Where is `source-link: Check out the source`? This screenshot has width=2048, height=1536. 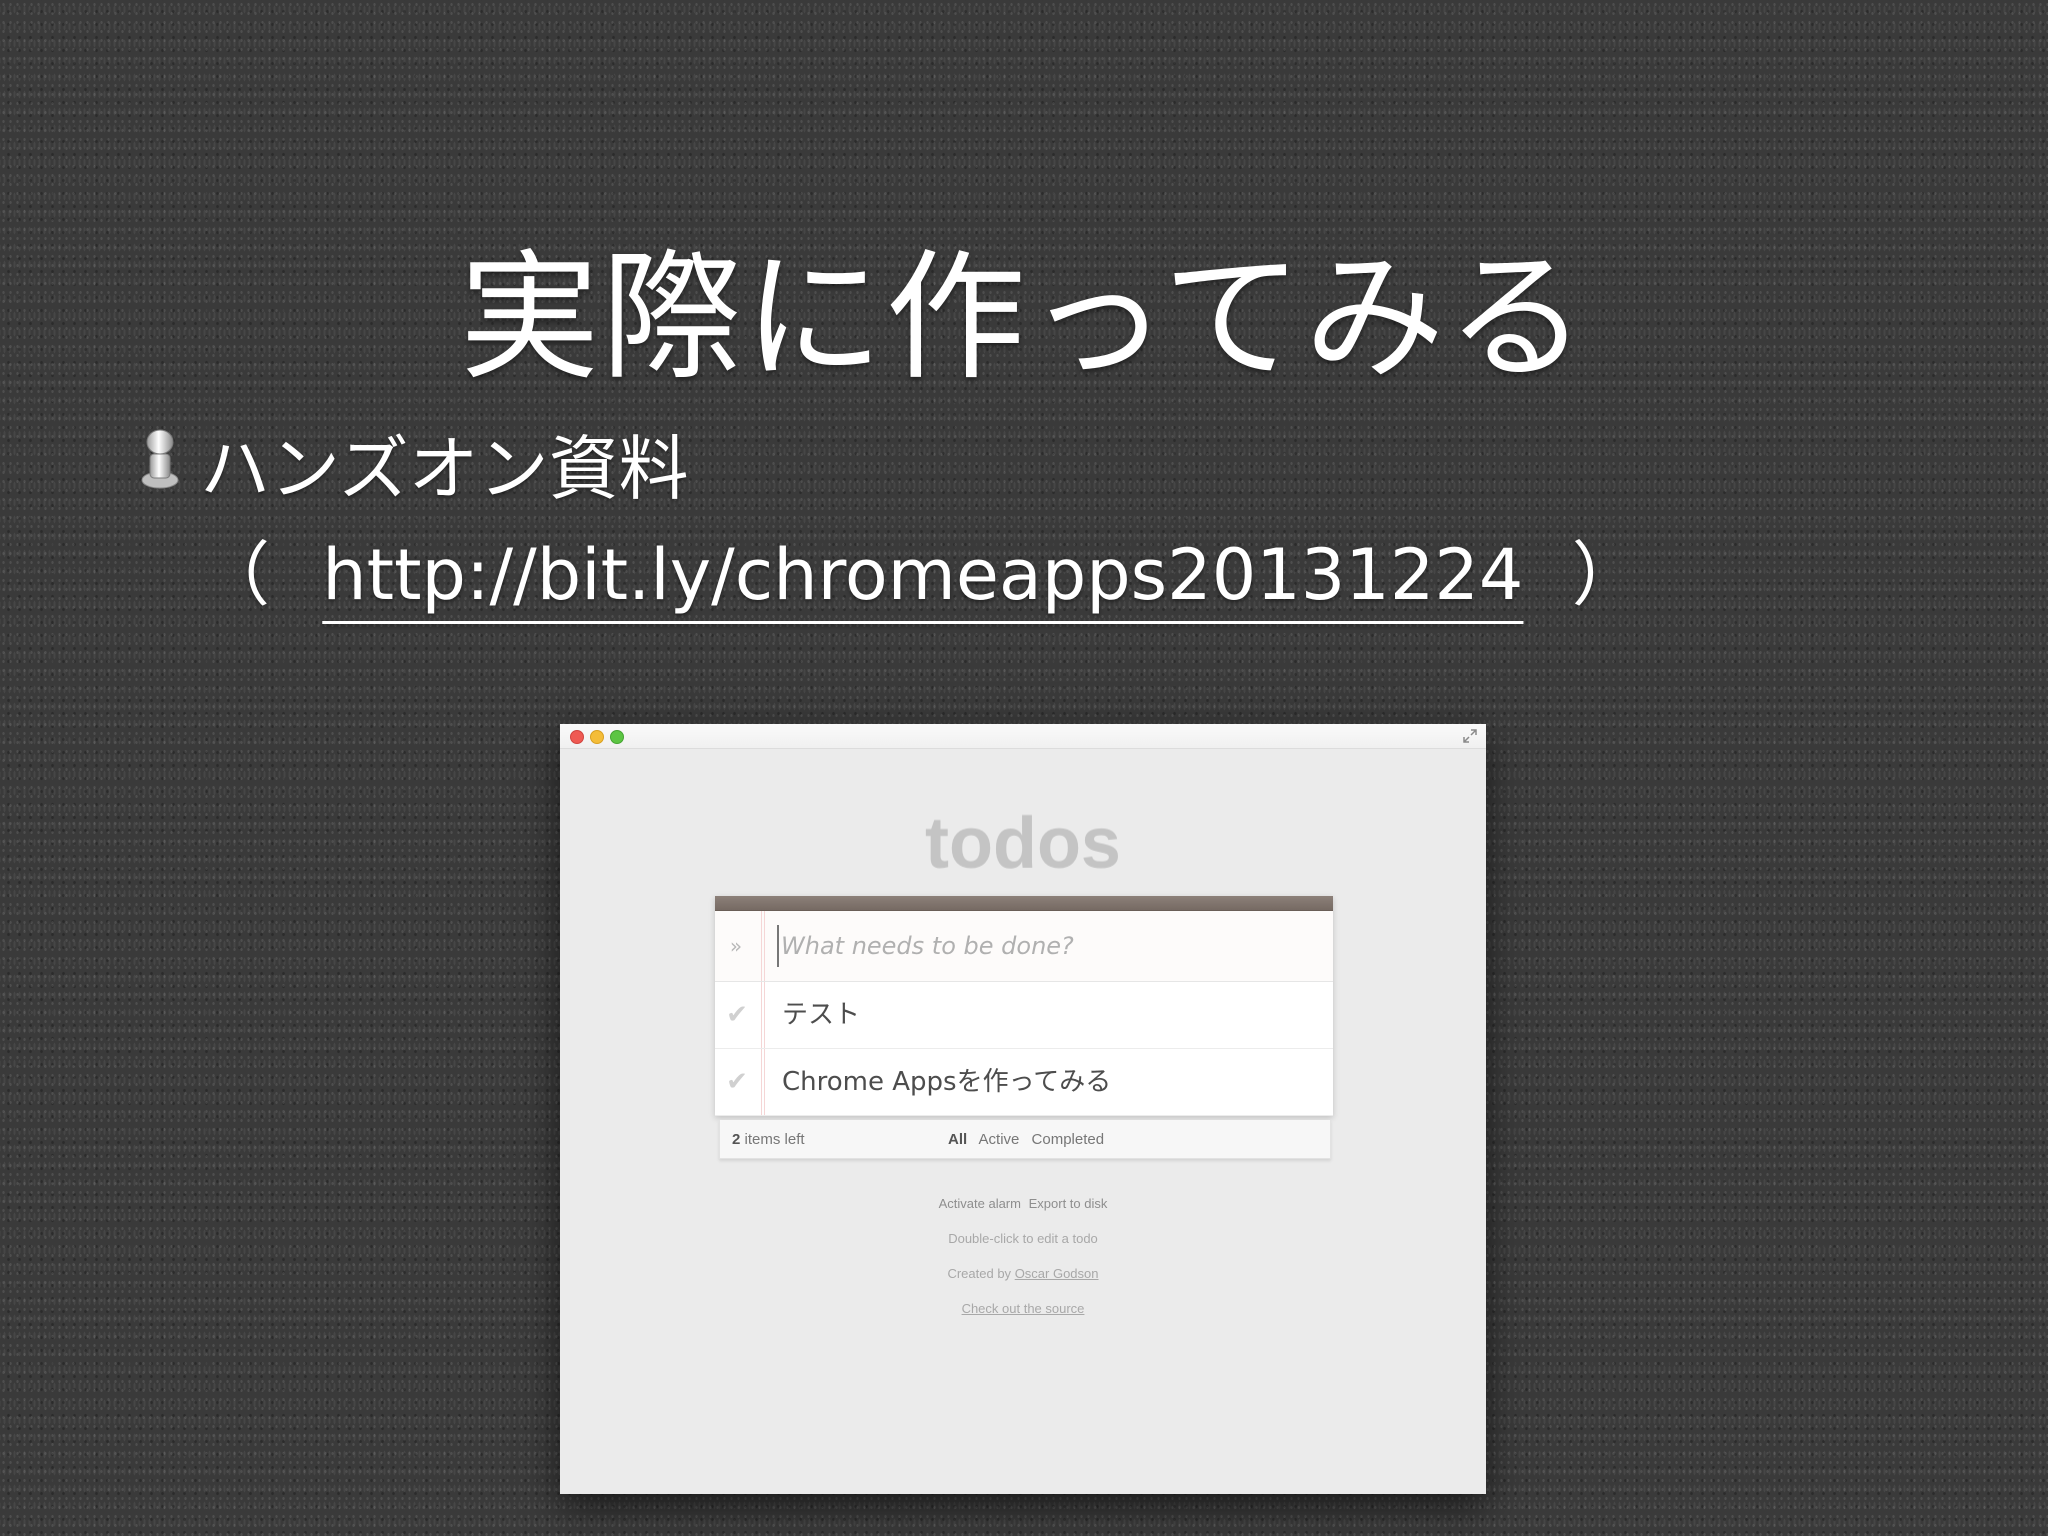 source-link: Check out the source is located at coordinates (1023, 1308).